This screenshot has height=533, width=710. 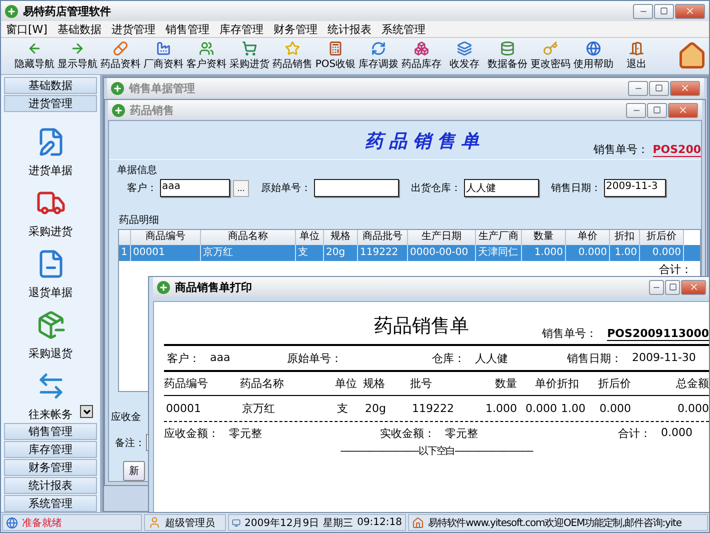 I want to click on layers-icon, so click(x=464, y=48).